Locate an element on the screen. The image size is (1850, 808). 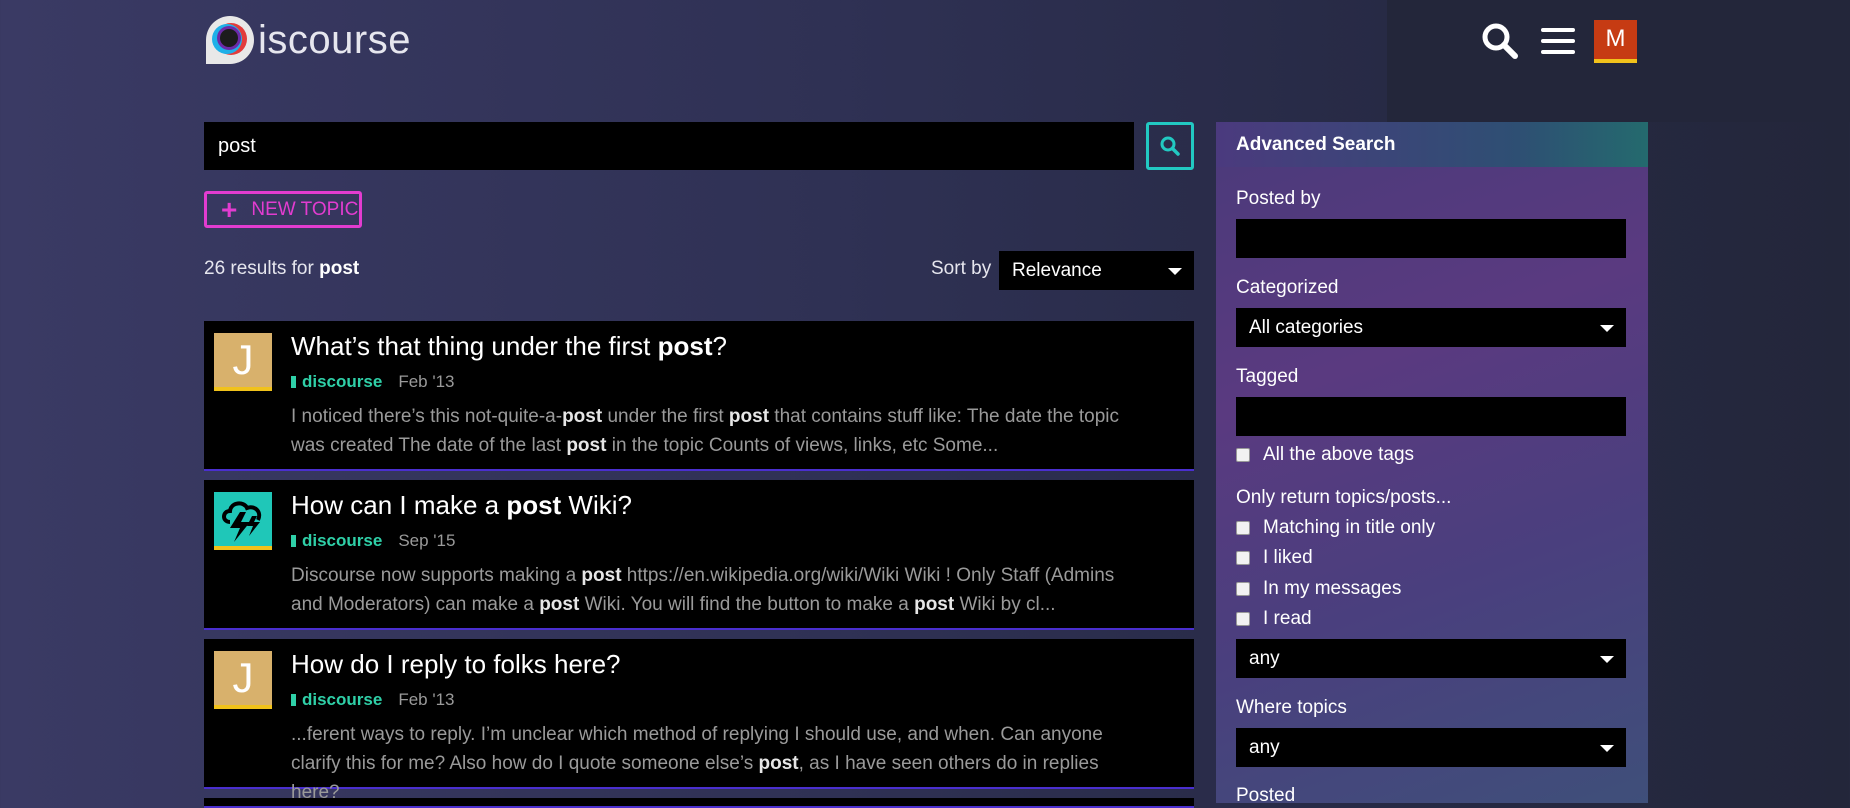
header-icons: M is located at coordinates (1557, 41).